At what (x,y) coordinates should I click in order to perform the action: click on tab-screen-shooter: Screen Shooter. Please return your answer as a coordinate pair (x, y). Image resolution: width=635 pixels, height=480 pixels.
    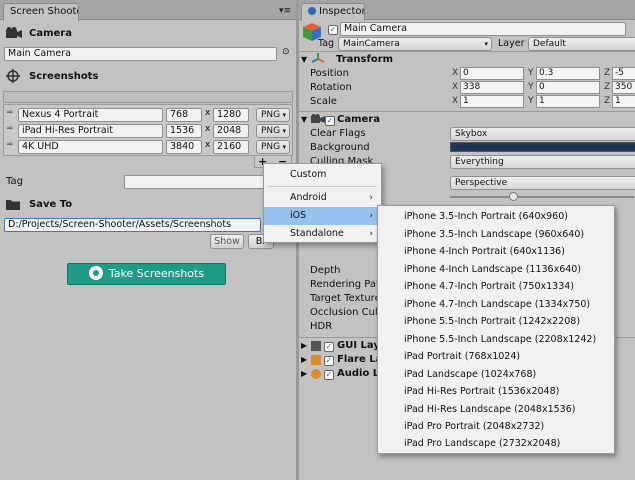
    Looking at the image, I should click on (41, 12).